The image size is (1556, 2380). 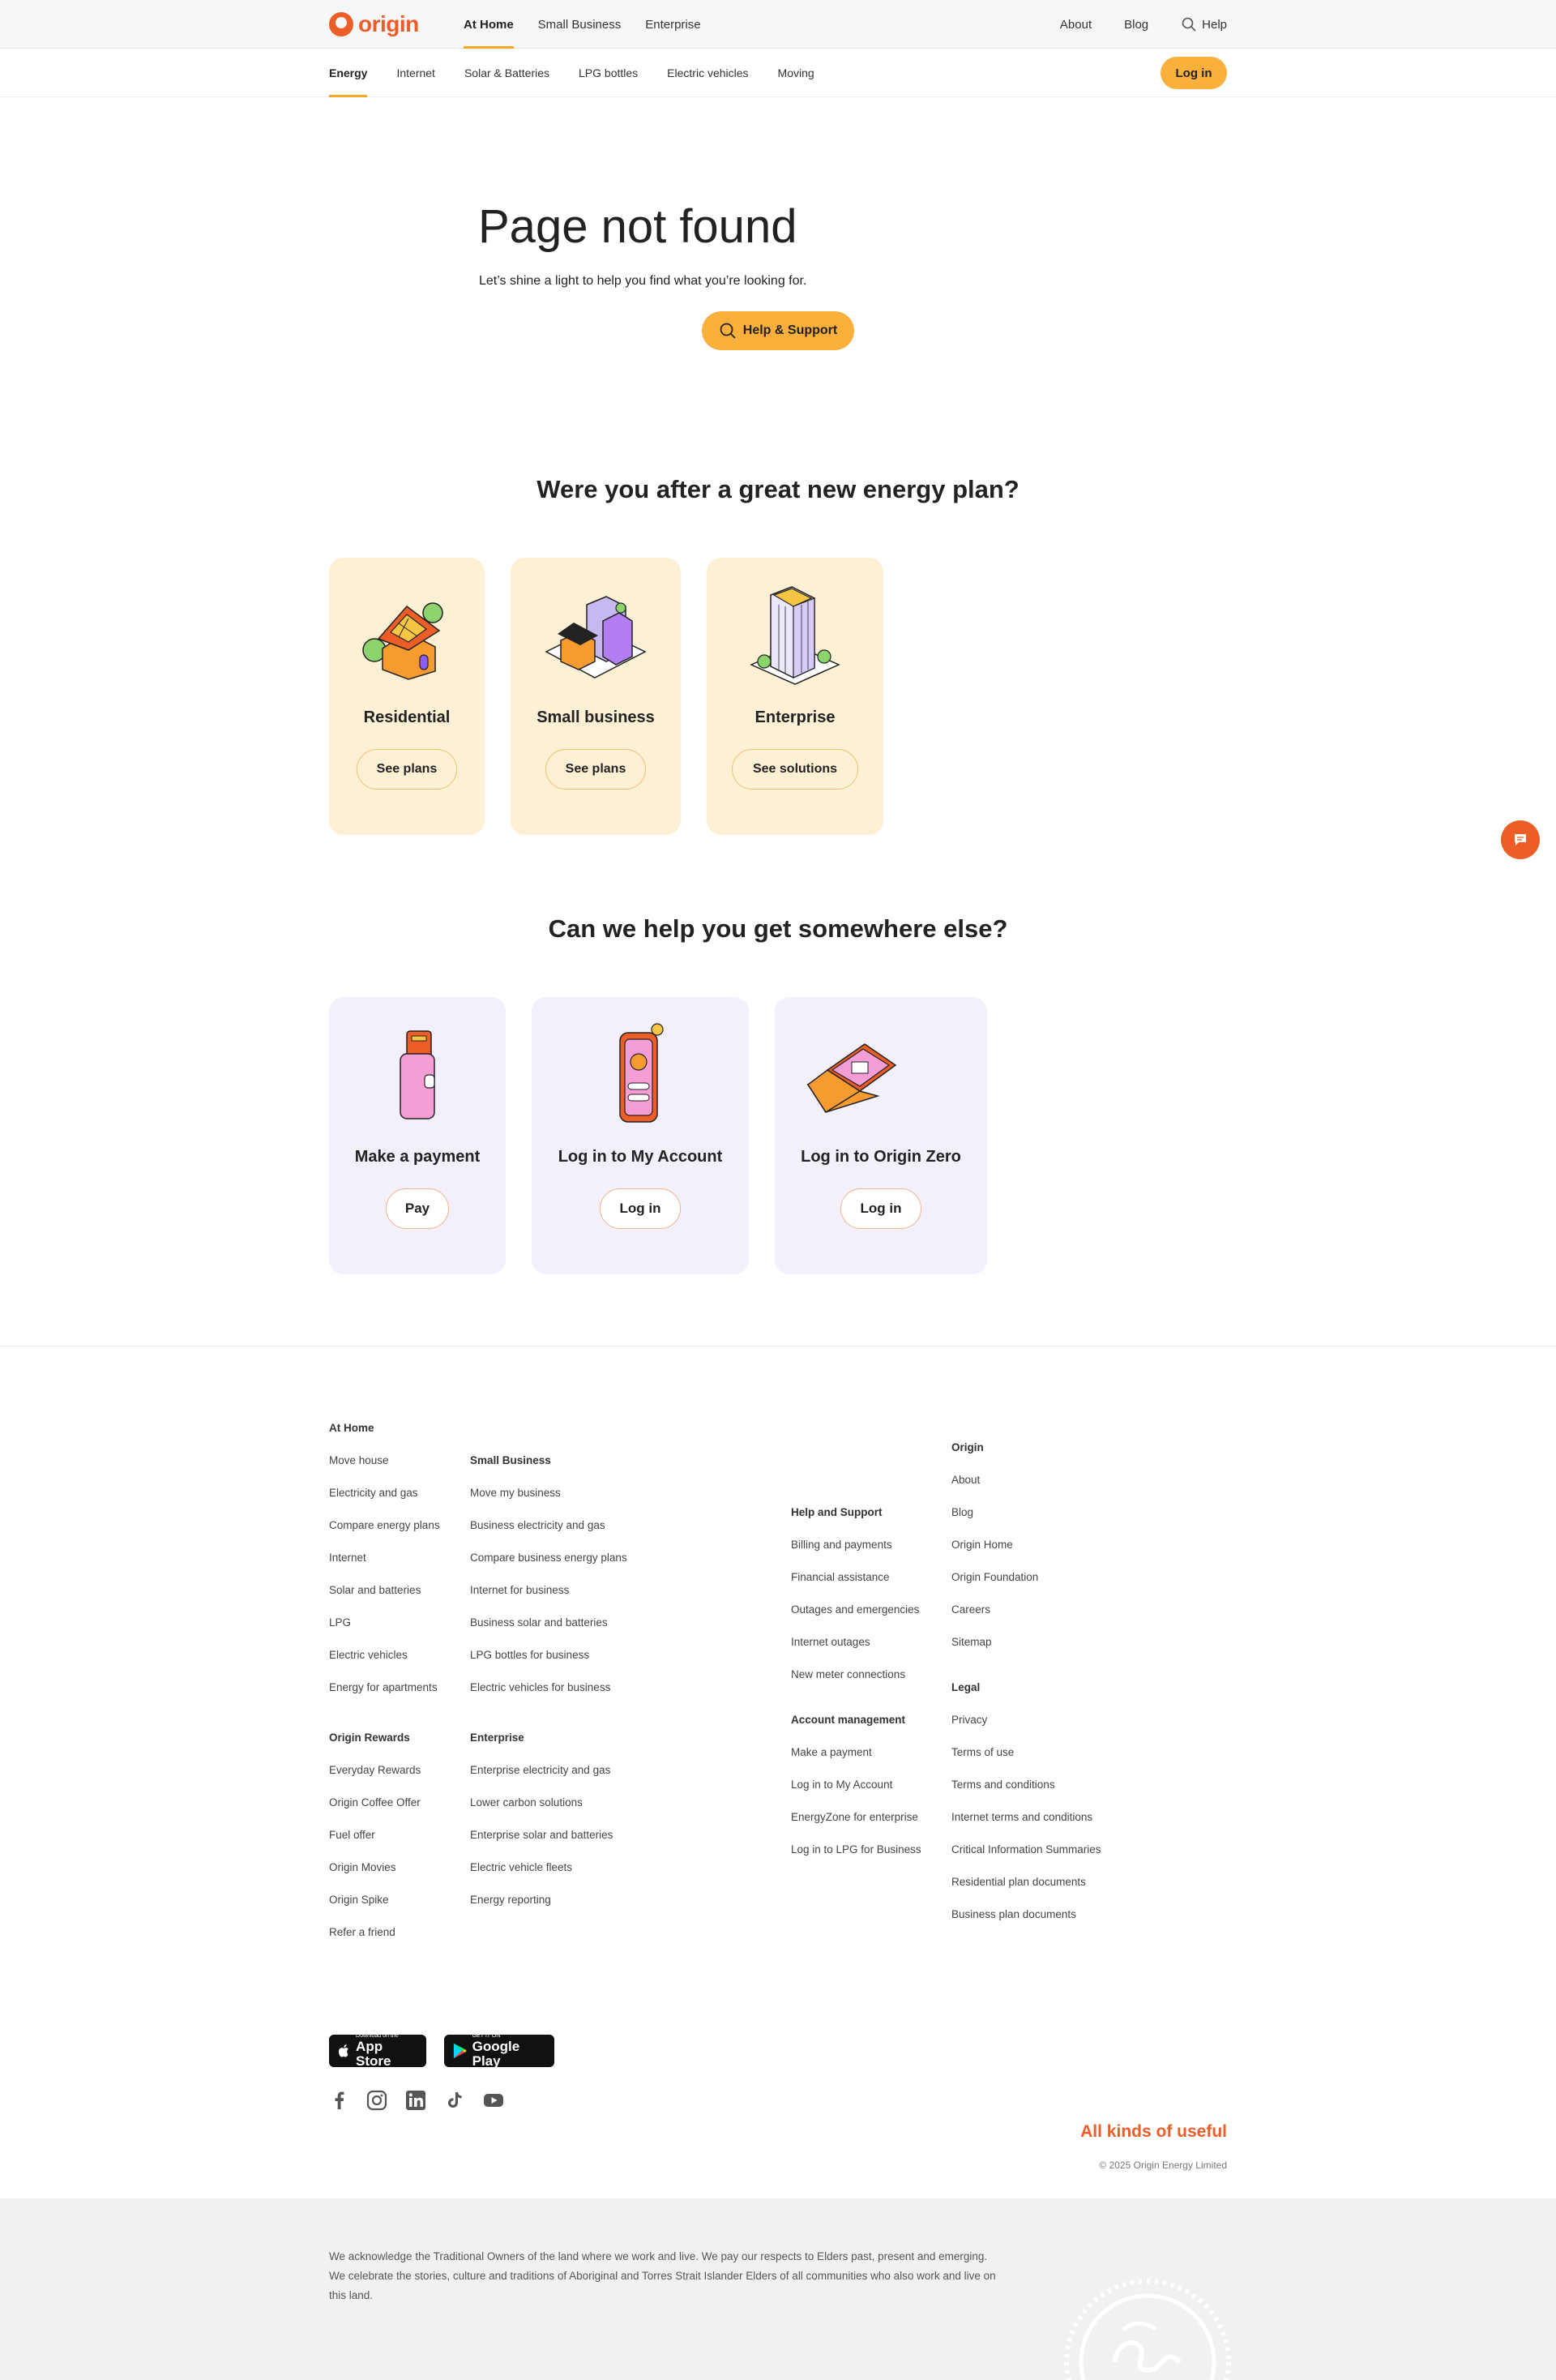 I want to click on nav-small-business: Small Business, so click(x=580, y=25).